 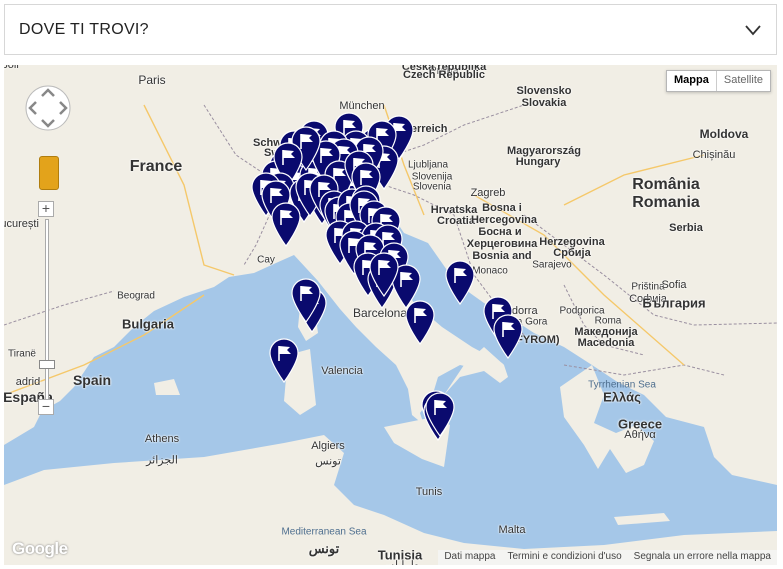 I want to click on place-label: Tunis, so click(x=429, y=492).